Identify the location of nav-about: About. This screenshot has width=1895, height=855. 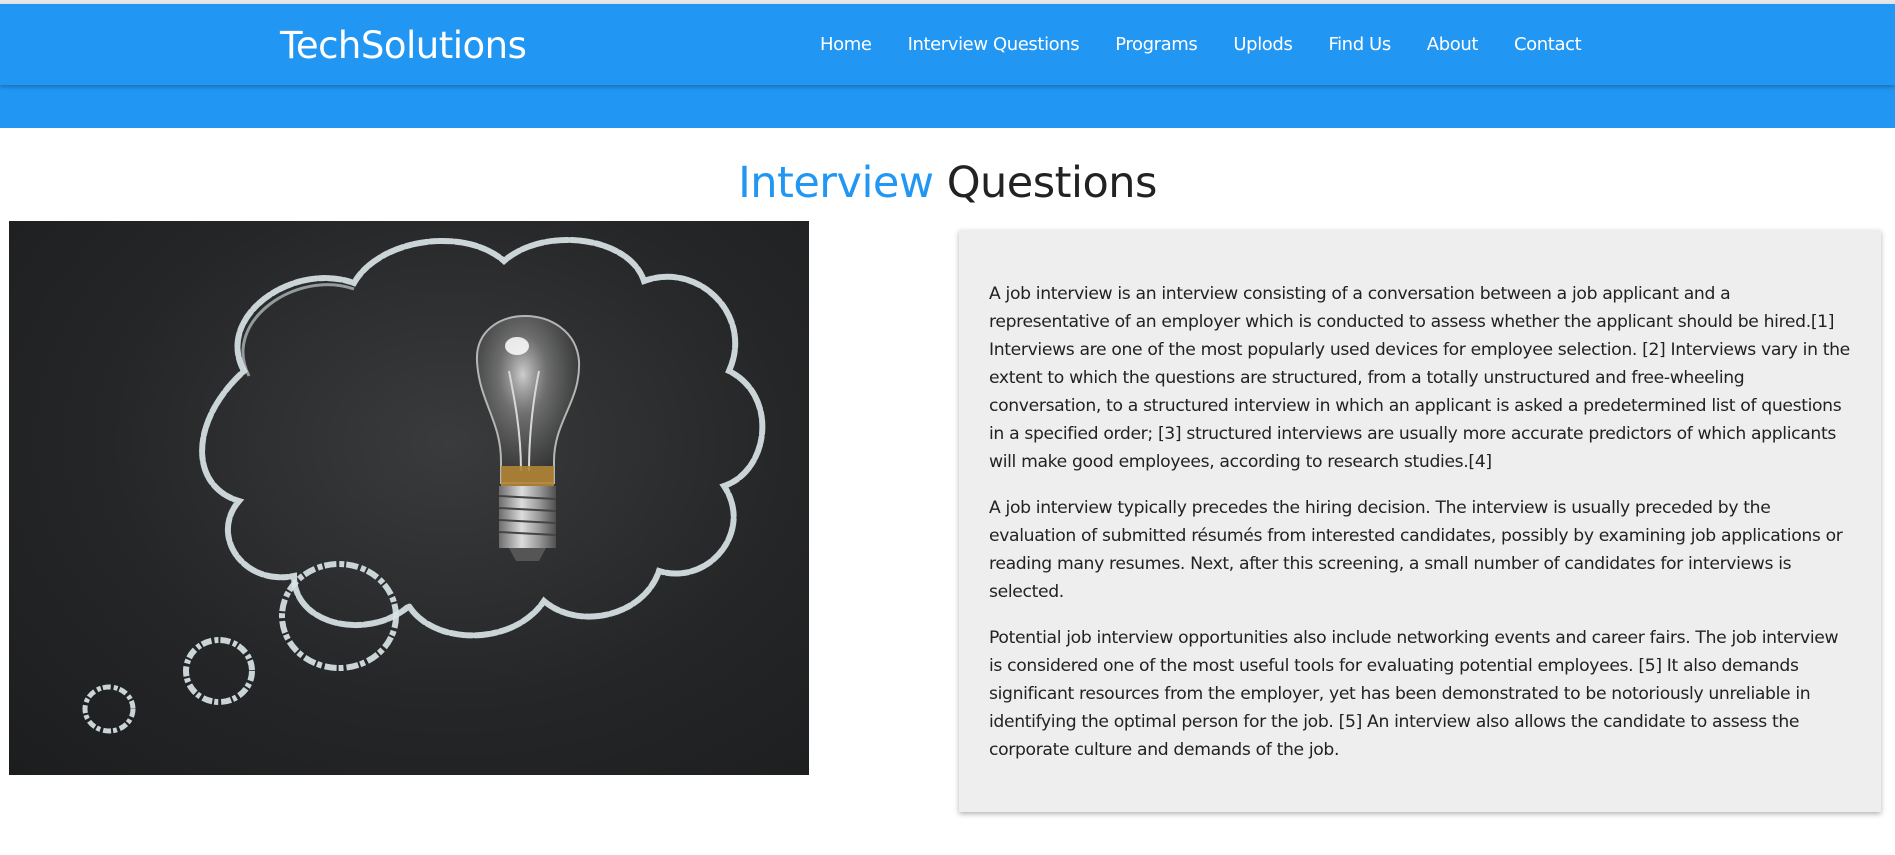
(1453, 44).